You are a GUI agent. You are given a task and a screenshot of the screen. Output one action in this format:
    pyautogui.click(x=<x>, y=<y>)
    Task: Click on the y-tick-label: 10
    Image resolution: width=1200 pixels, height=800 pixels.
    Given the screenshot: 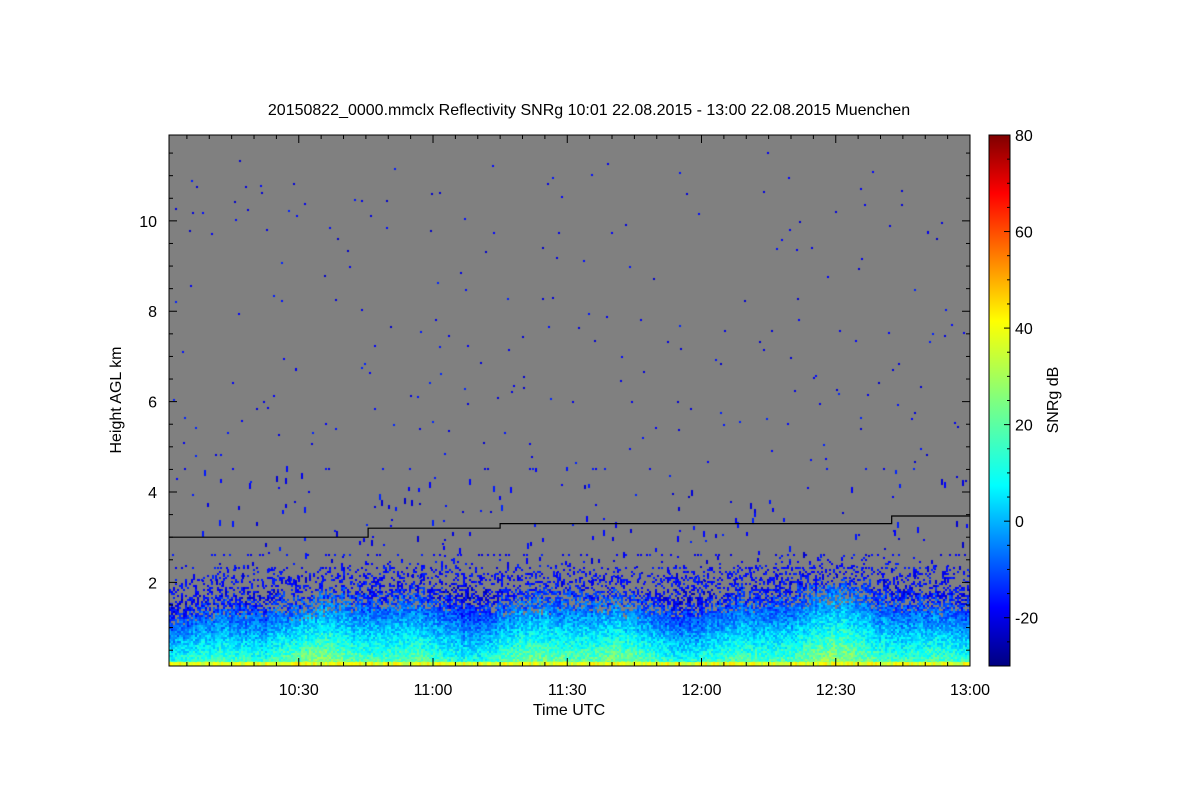 What is the action you would take?
    pyautogui.click(x=148, y=222)
    